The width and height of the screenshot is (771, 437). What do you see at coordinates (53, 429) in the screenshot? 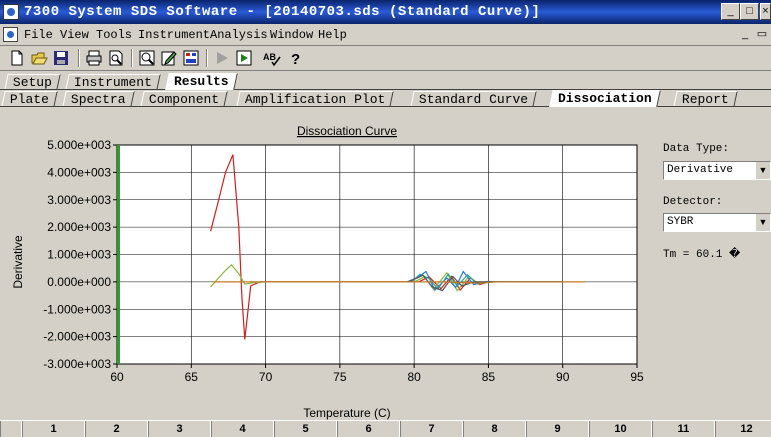
I see `plate-column-header: 1` at bounding box center [53, 429].